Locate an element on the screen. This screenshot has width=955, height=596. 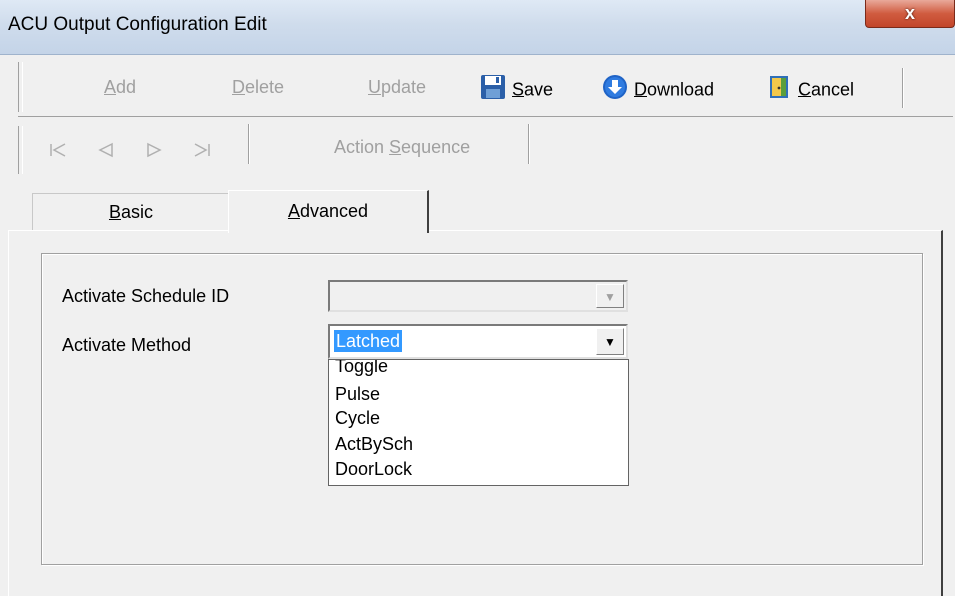
cancel-button: Cancel is located at coordinates (811, 87).